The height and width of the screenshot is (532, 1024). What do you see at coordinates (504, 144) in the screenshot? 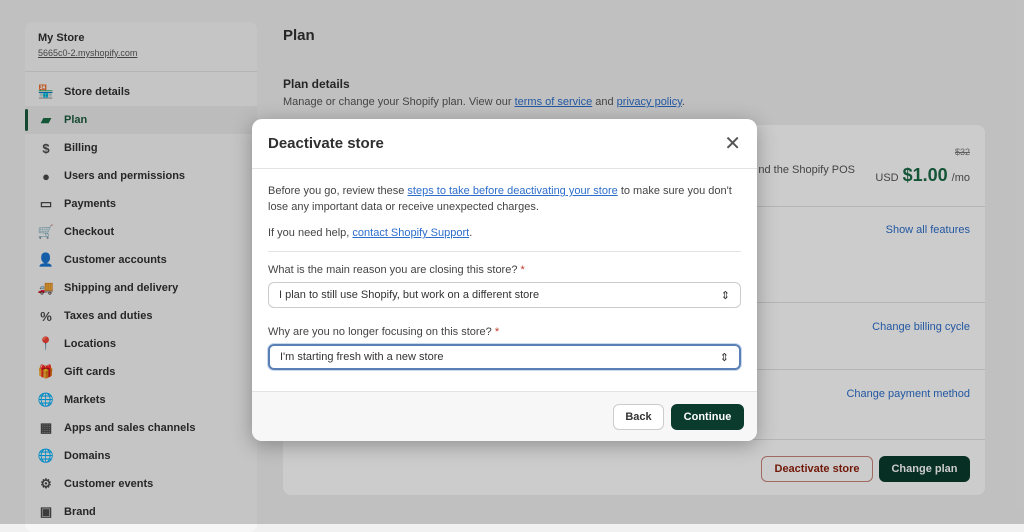
I see `modal-header: Deactivate store ✕` at bounding box center [504, 144].